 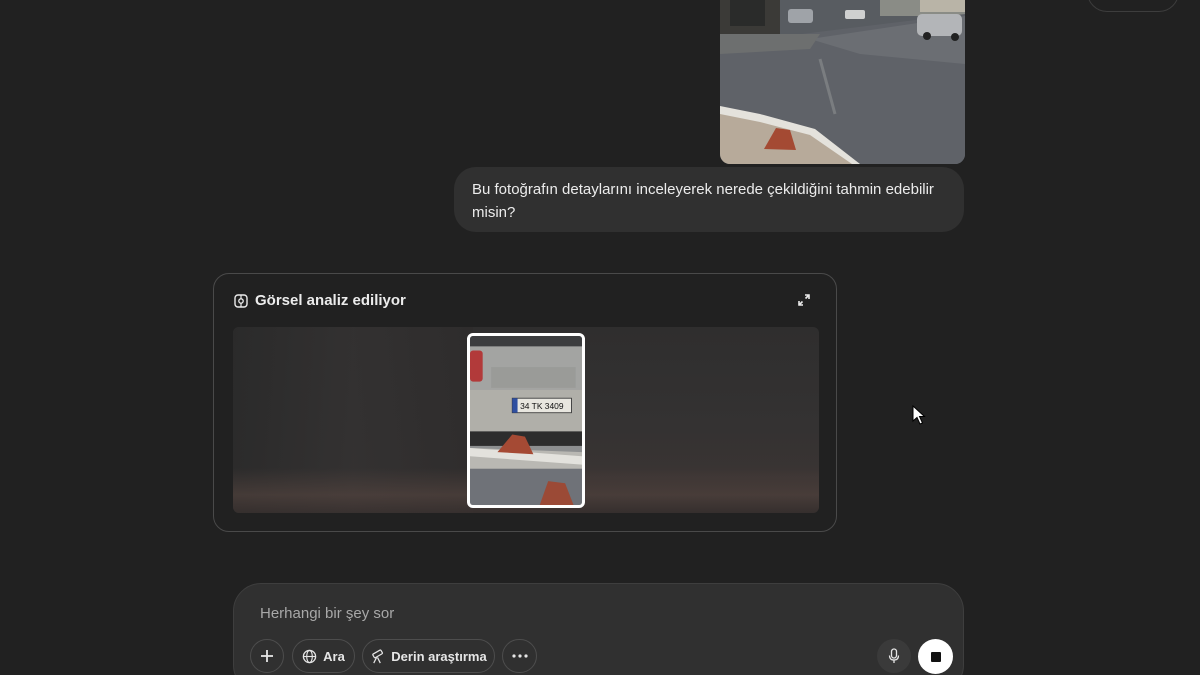 What do you see at coordinates (334, 656) in the screenshot?
I see `search-button-label: Ara` at bounding box center [334, 656].